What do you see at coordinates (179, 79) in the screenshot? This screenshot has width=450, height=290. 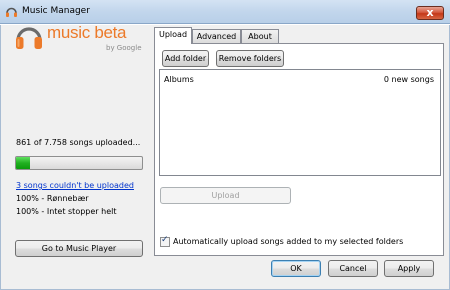 I see `albums-column-header: Albums` at bounding box center [179, 79].